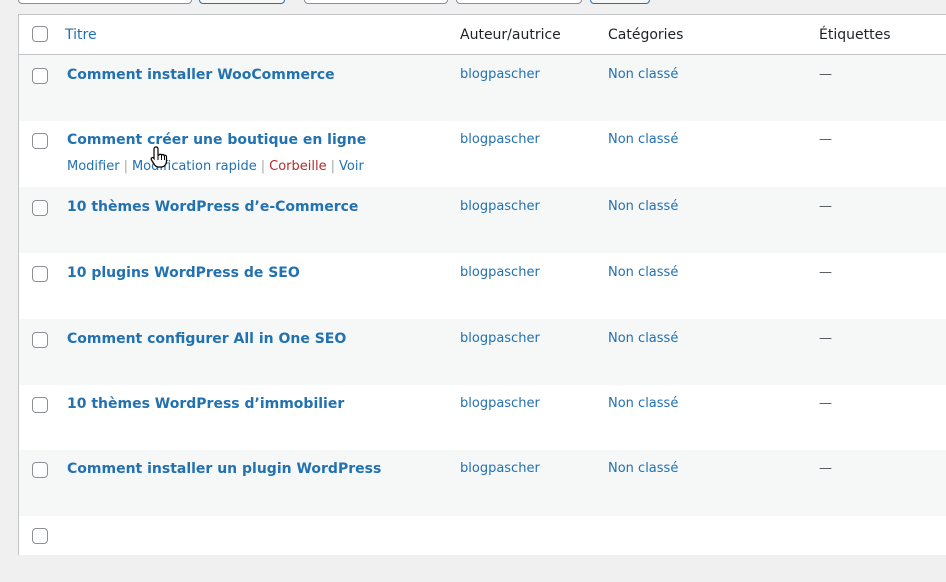 Image resolution: width=946 pixels, height=582 pixels. I want to click on column-tags-header: Étiquettes, so click(855, 35).